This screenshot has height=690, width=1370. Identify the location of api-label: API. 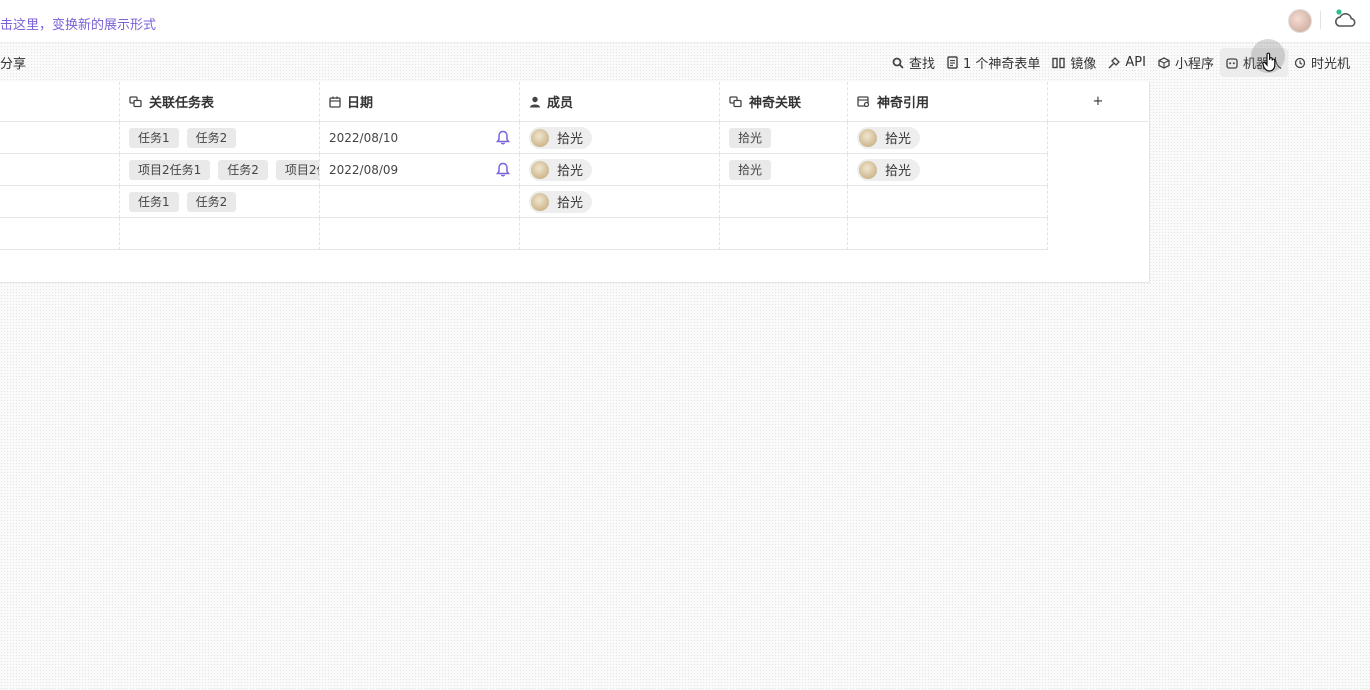
(1135, 62).